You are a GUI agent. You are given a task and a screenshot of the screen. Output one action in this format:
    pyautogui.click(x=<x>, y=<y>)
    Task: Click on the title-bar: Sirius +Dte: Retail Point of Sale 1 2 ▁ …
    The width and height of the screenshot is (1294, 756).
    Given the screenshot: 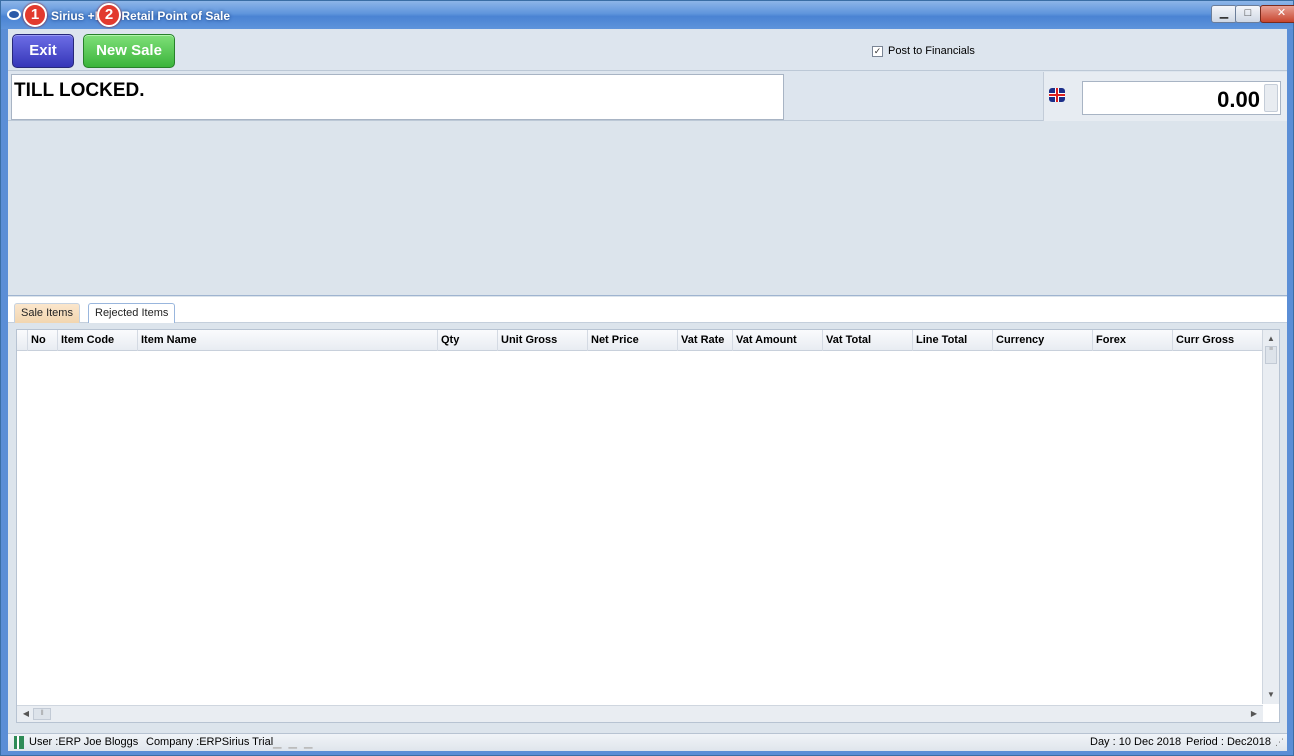 What is the action you would take?
    pyautogui.click(x=647, y=15)
    